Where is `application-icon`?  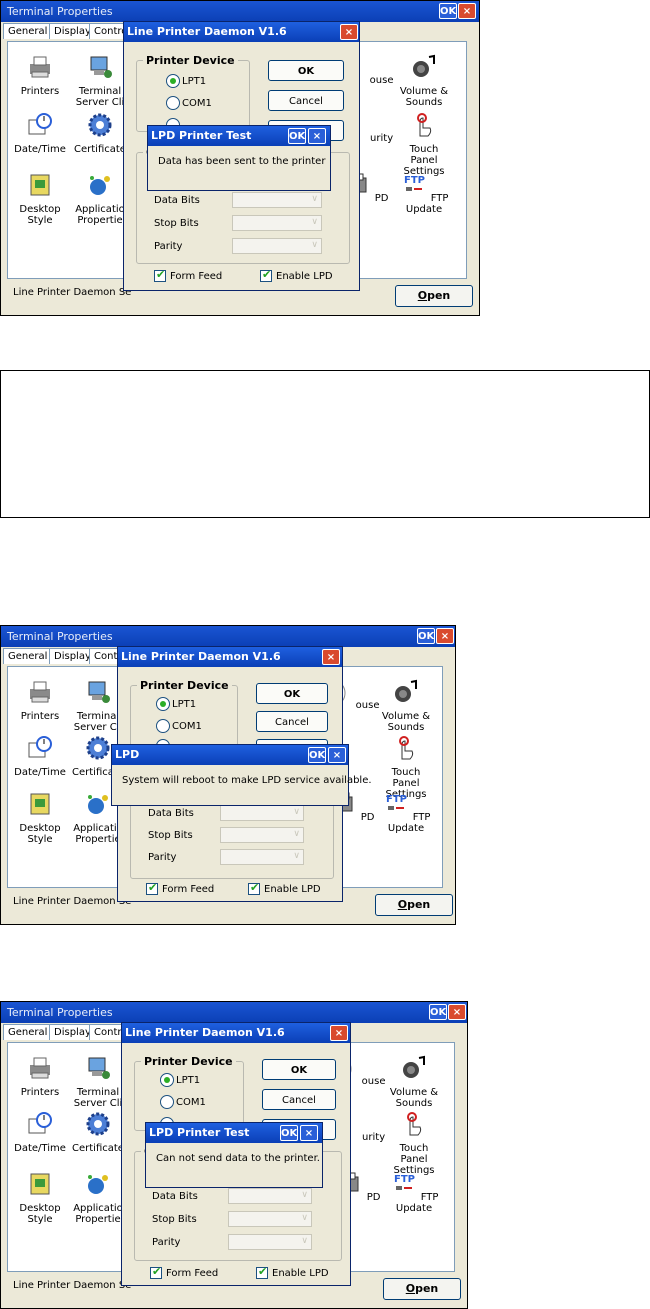 application-icon is located at coordinates (100, 185).